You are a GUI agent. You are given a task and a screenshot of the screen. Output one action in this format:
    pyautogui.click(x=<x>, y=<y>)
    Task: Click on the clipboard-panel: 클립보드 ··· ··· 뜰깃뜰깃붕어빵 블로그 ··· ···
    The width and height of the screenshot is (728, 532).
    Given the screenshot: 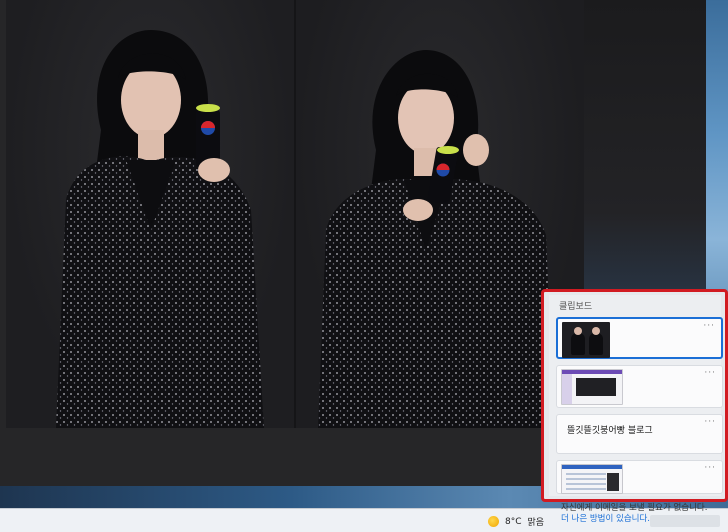 What is the action you would take?
    pyautogui.click(x=634, y=395)
    